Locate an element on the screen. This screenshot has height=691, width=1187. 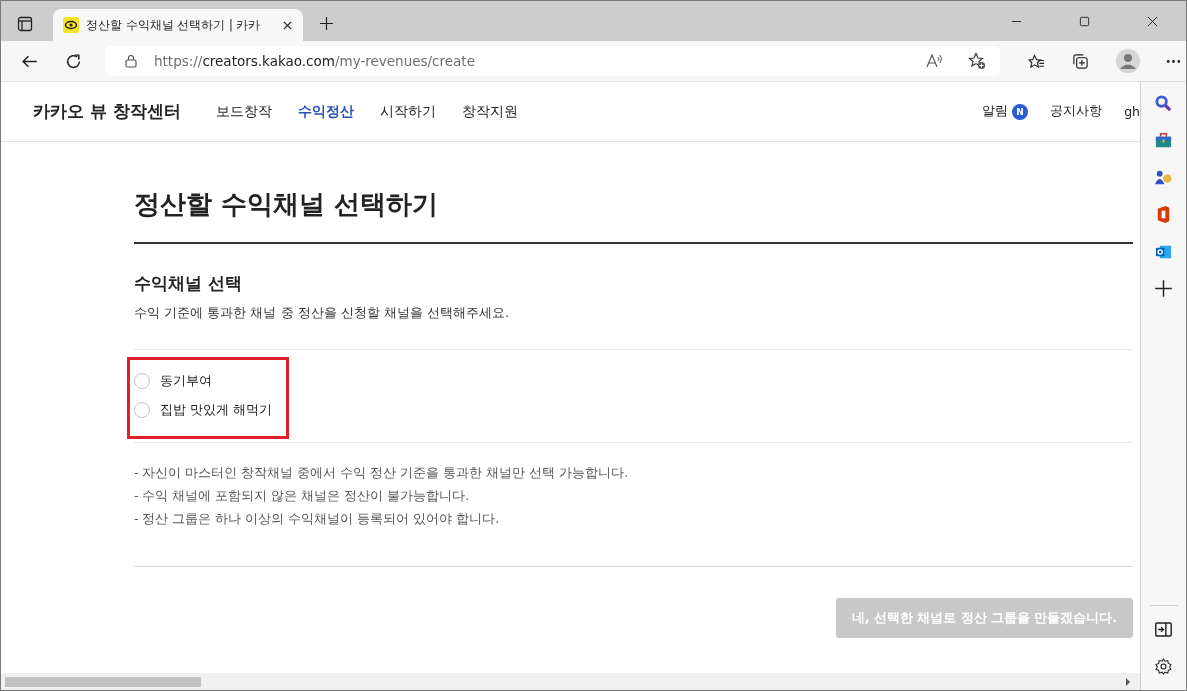
search-icon is located at coordinates (1163, 103).